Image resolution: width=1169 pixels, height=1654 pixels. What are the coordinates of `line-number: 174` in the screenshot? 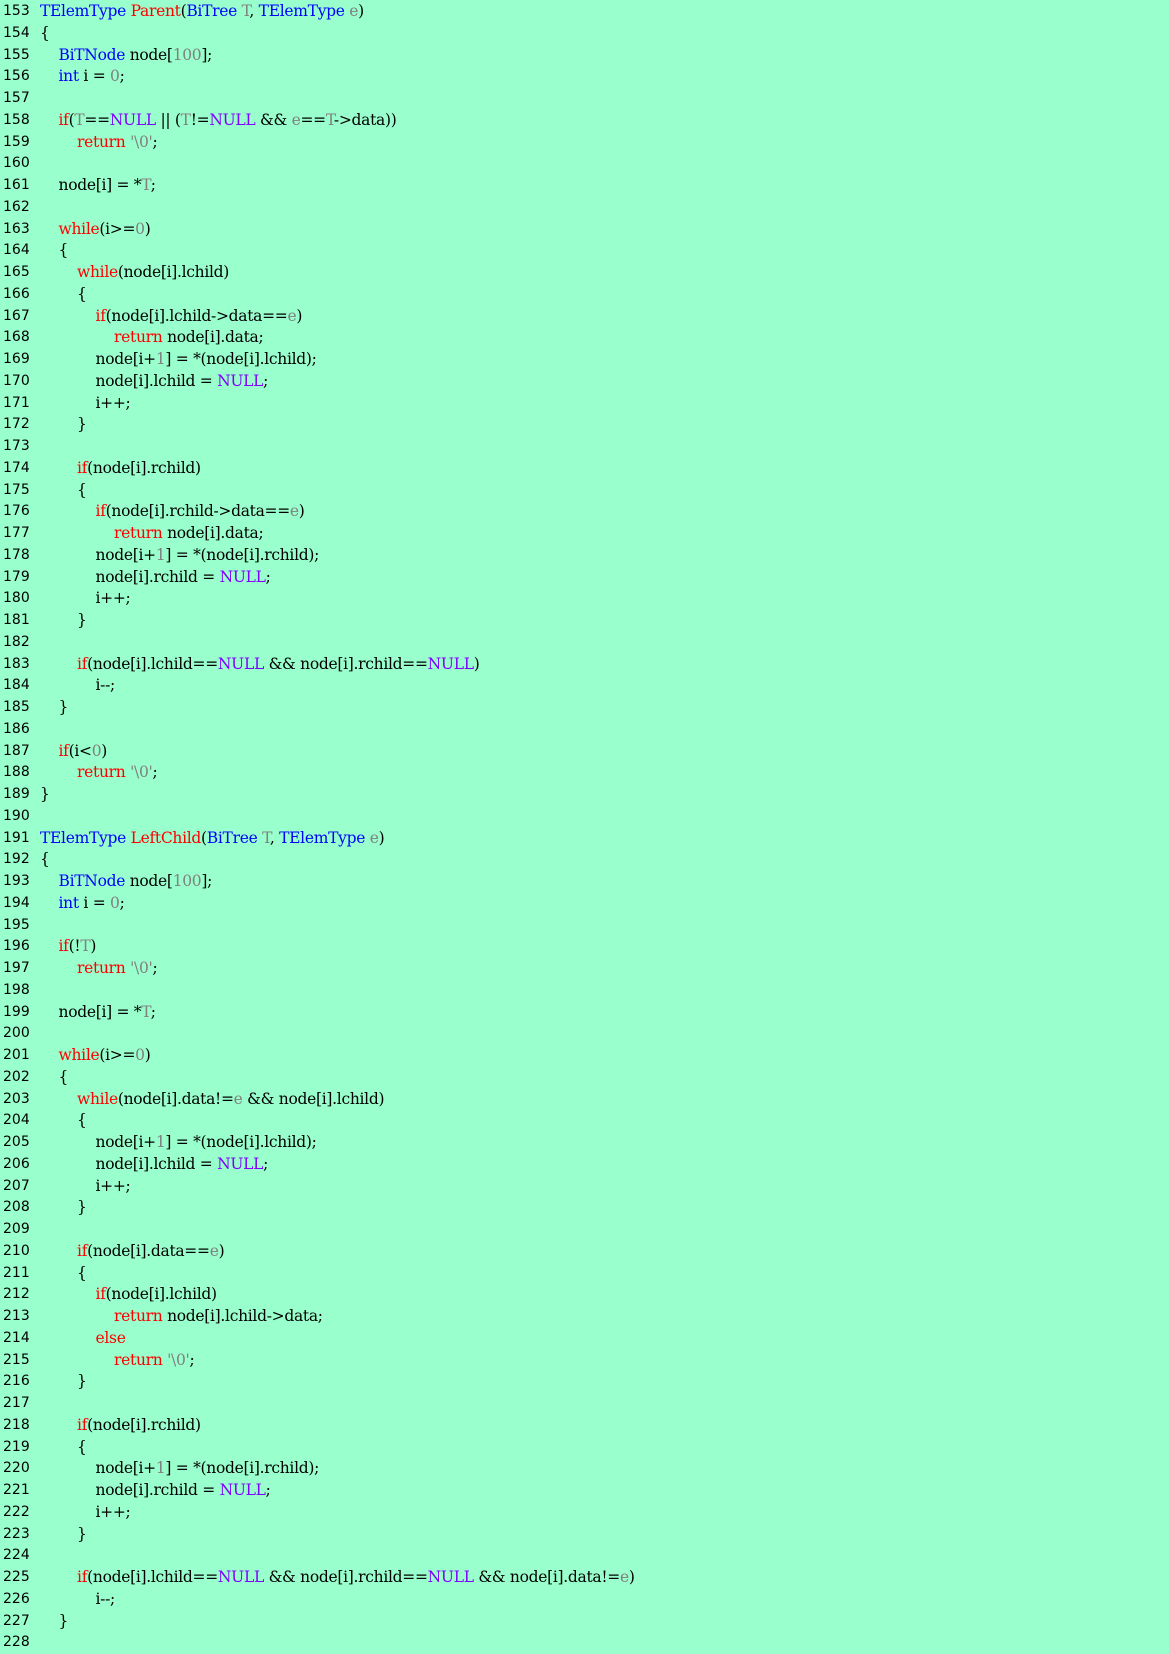 It's located at (16, 467).